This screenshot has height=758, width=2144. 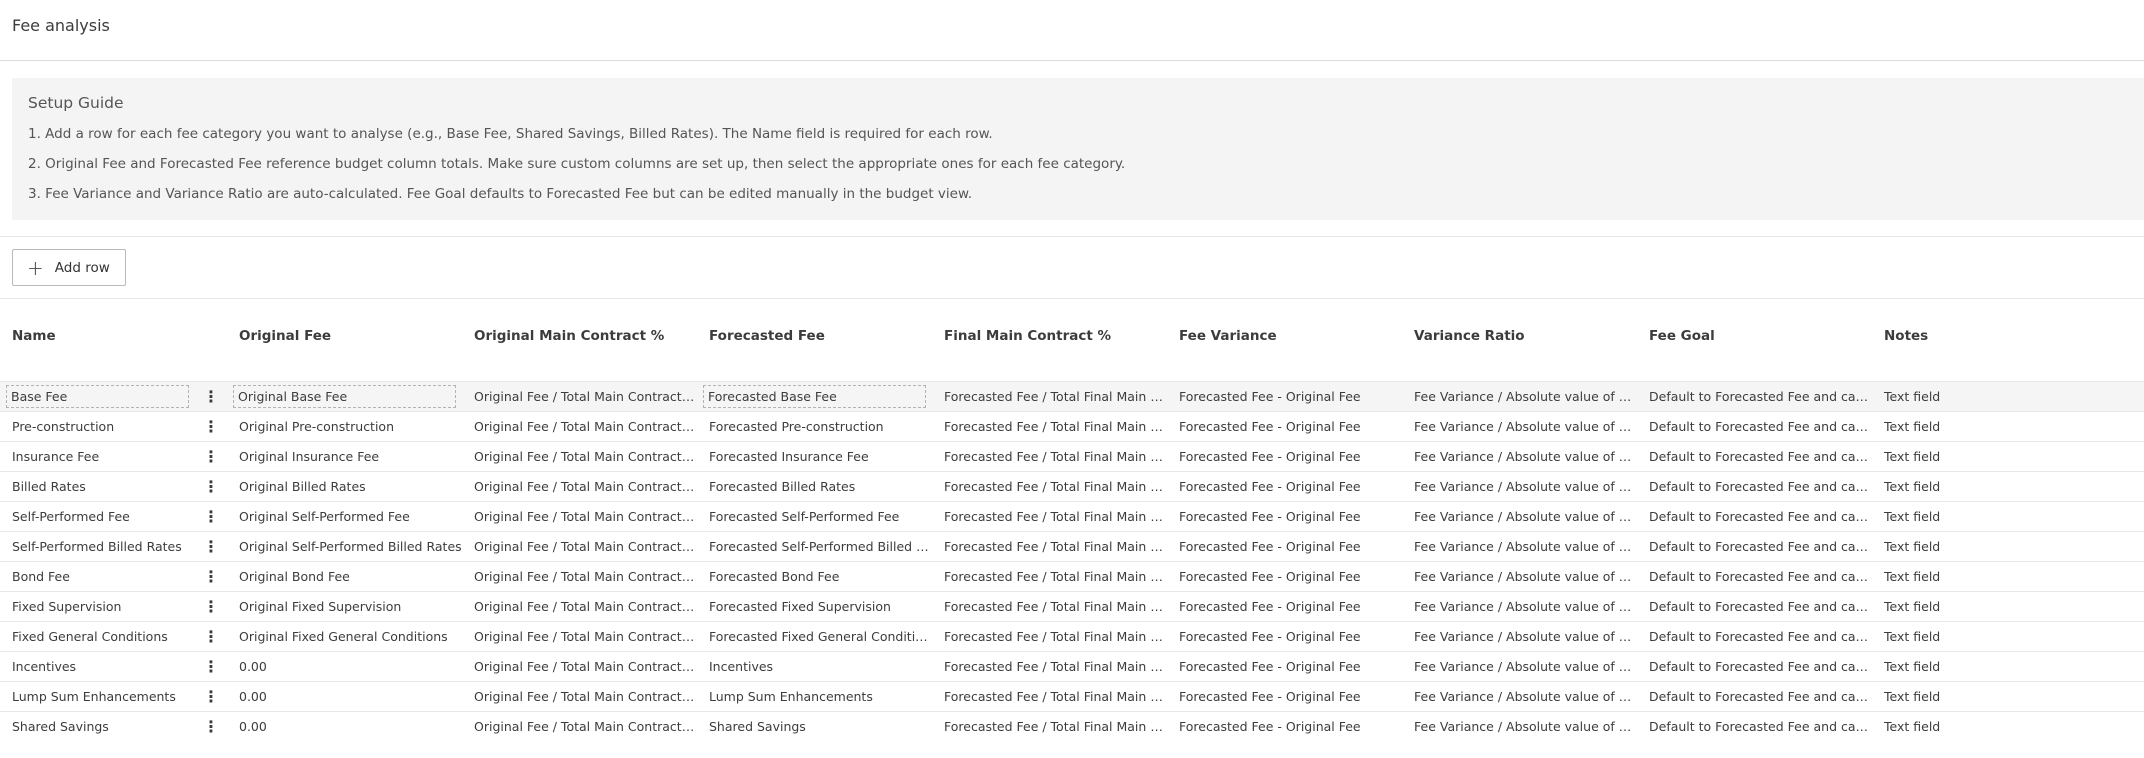 I want to click on cell-original-fee: Original Self-Performed Billed Rates, so click(x=344, y=545).